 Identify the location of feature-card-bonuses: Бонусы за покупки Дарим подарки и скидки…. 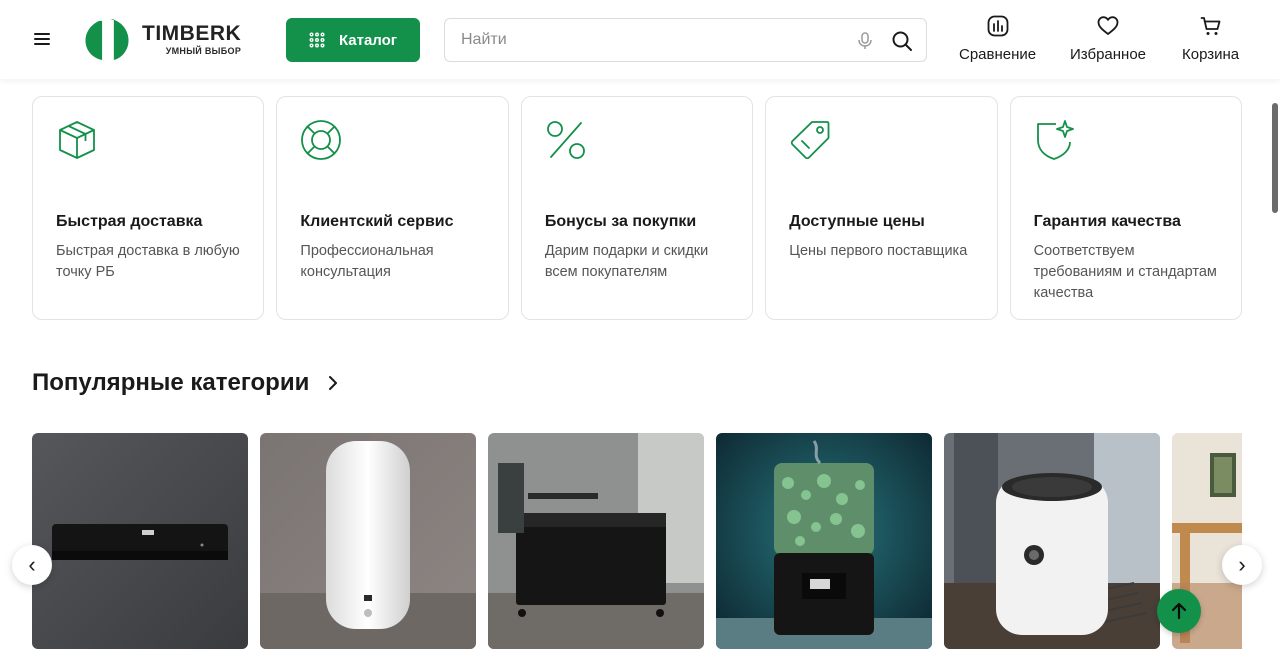
(637, 208).